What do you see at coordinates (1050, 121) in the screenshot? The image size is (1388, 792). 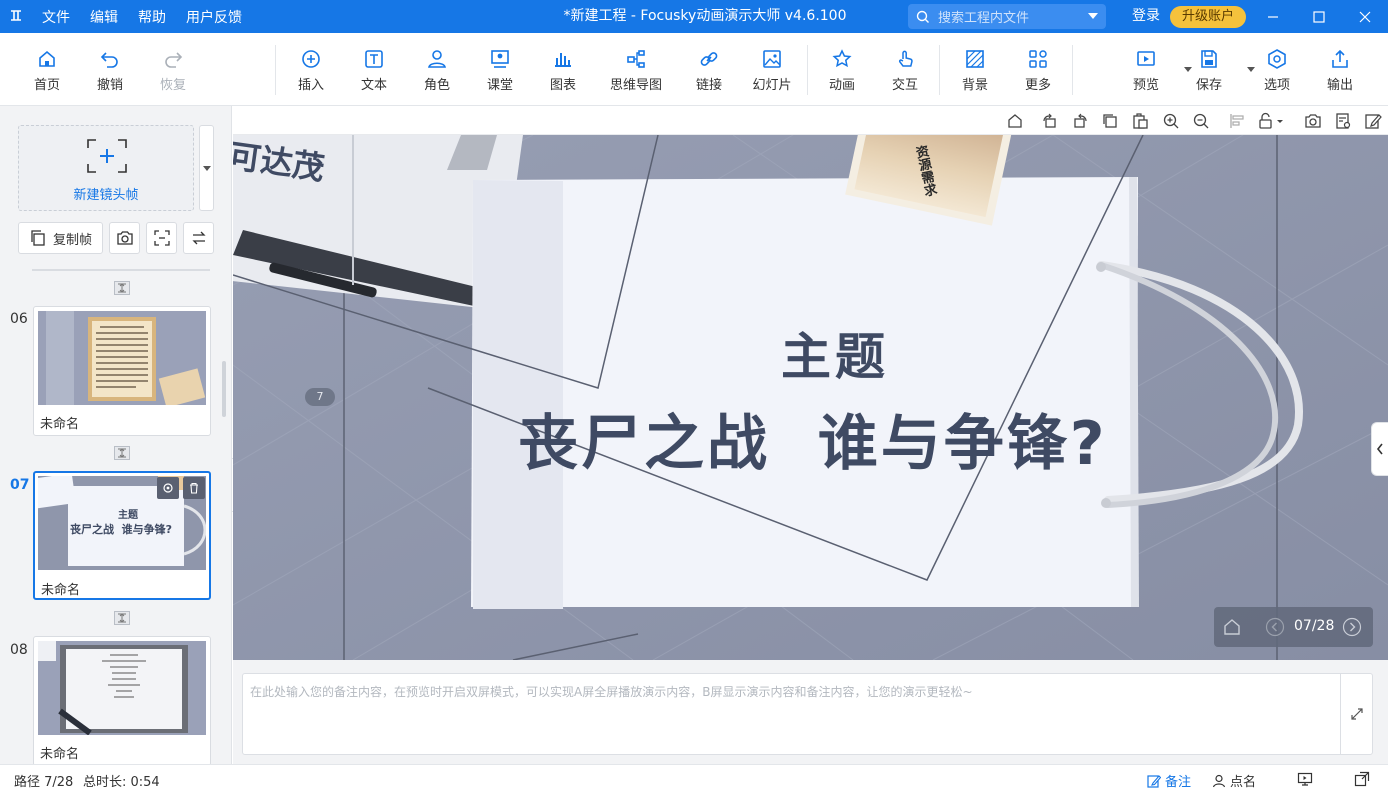 I see `rotate-left-button` at bounding box center [1050, 121].